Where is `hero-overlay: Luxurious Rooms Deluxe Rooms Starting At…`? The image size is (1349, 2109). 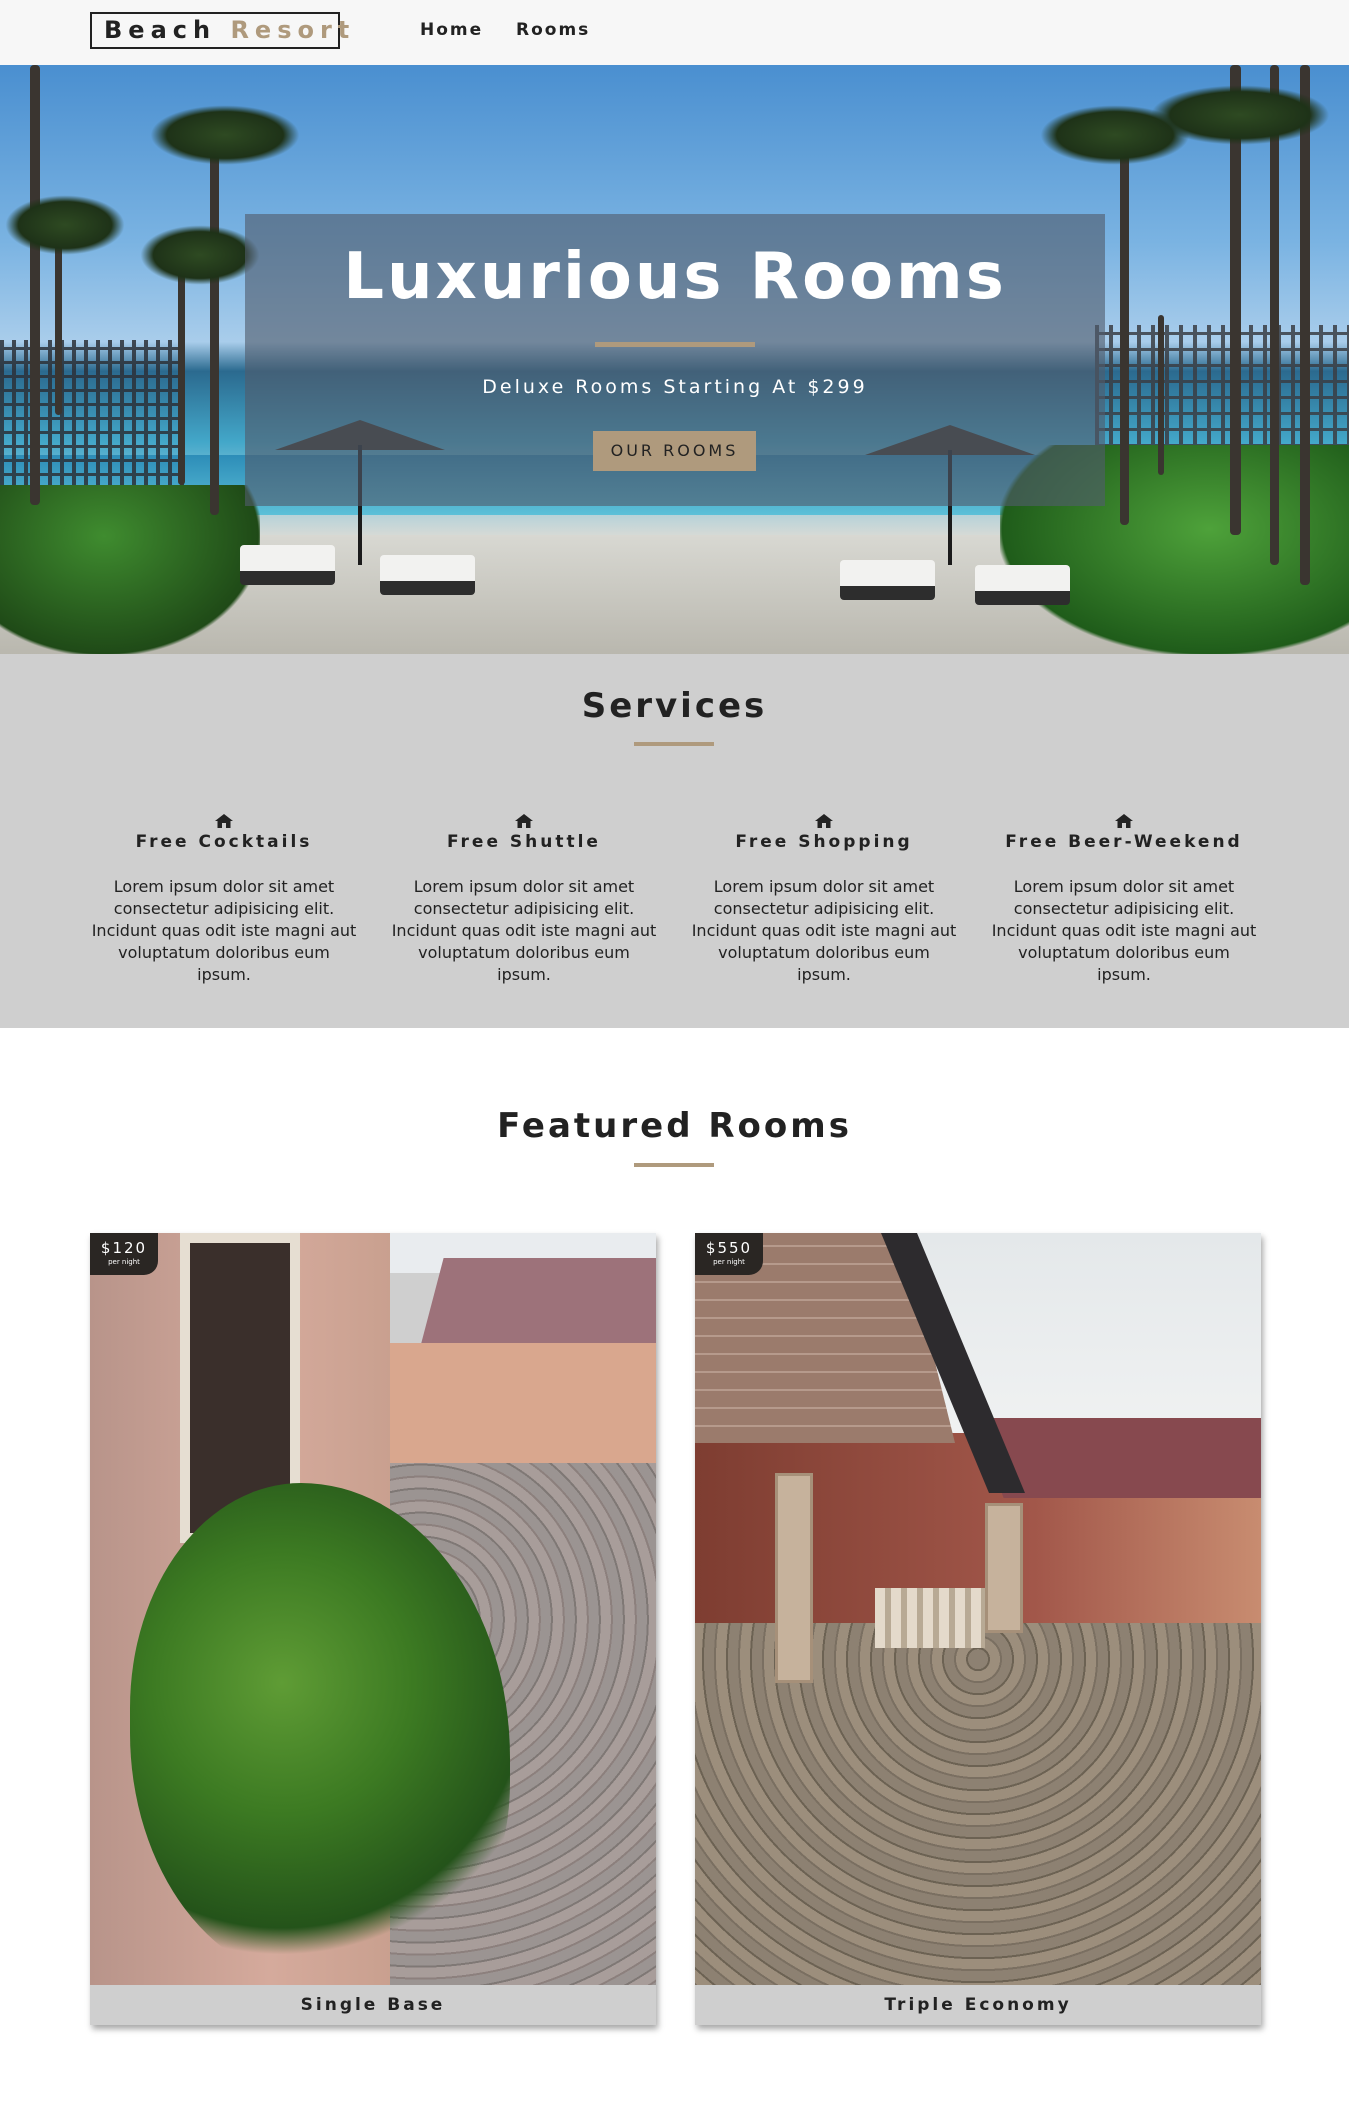
hero-overlay: Luxurious Rooms Deluxe Rooms Starting At… is located at coordinates (675, 360).